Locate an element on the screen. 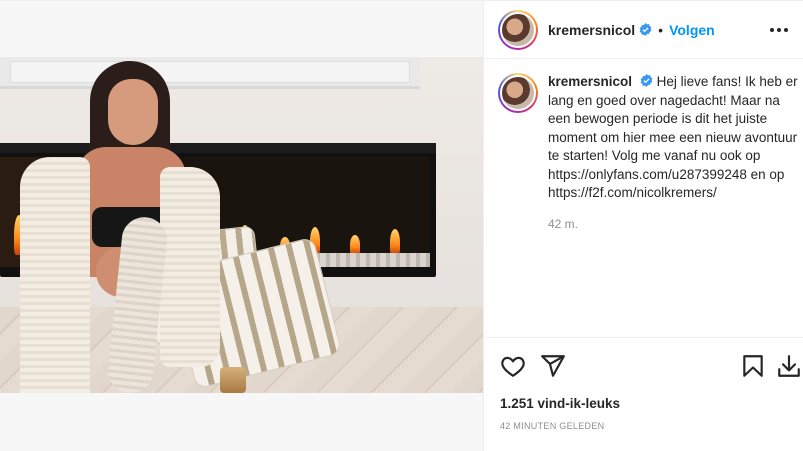 The width and height of the screenshot is (803, 451). divider is located at coordinates (643, 337).